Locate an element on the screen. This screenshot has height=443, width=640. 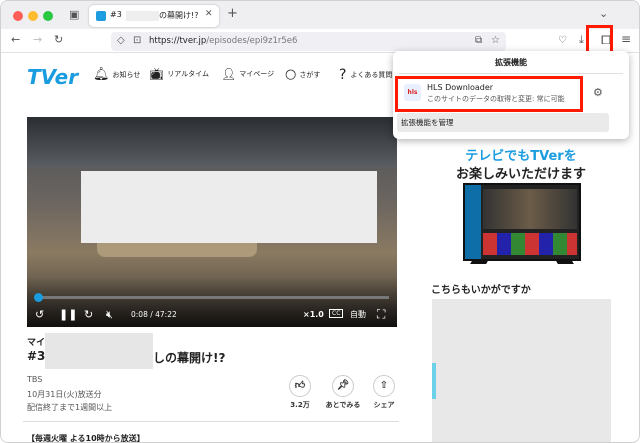
series-title: マイ is located at coordinates (36, 341).